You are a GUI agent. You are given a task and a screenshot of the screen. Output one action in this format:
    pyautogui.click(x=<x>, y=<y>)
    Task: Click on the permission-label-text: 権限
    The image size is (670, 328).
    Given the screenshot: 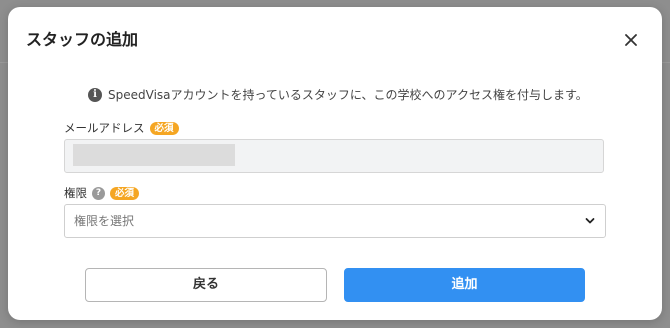 What is the action you would take?
    pyautogui.click(x=75, y=193)
    